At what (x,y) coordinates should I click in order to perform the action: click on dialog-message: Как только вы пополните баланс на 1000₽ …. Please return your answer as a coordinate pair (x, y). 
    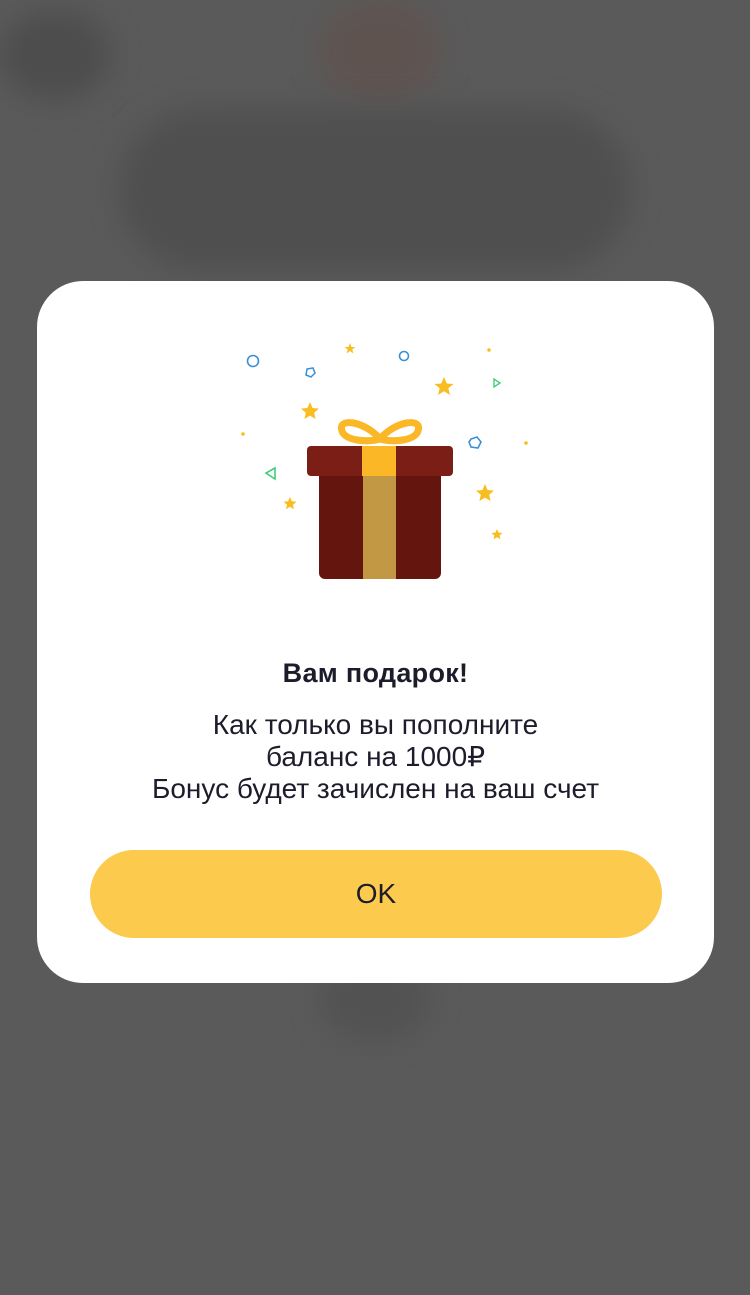
    Looking at the image, I should click on (375, 757).